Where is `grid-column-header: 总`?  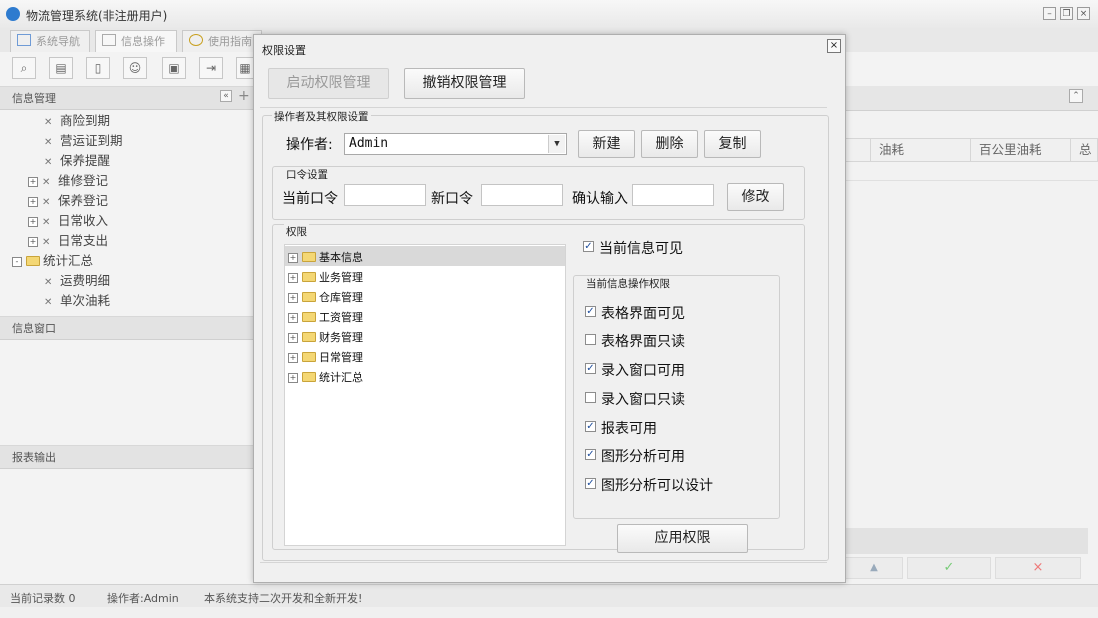 grid-column-header: 总 is located at coordinates (1084, 150).